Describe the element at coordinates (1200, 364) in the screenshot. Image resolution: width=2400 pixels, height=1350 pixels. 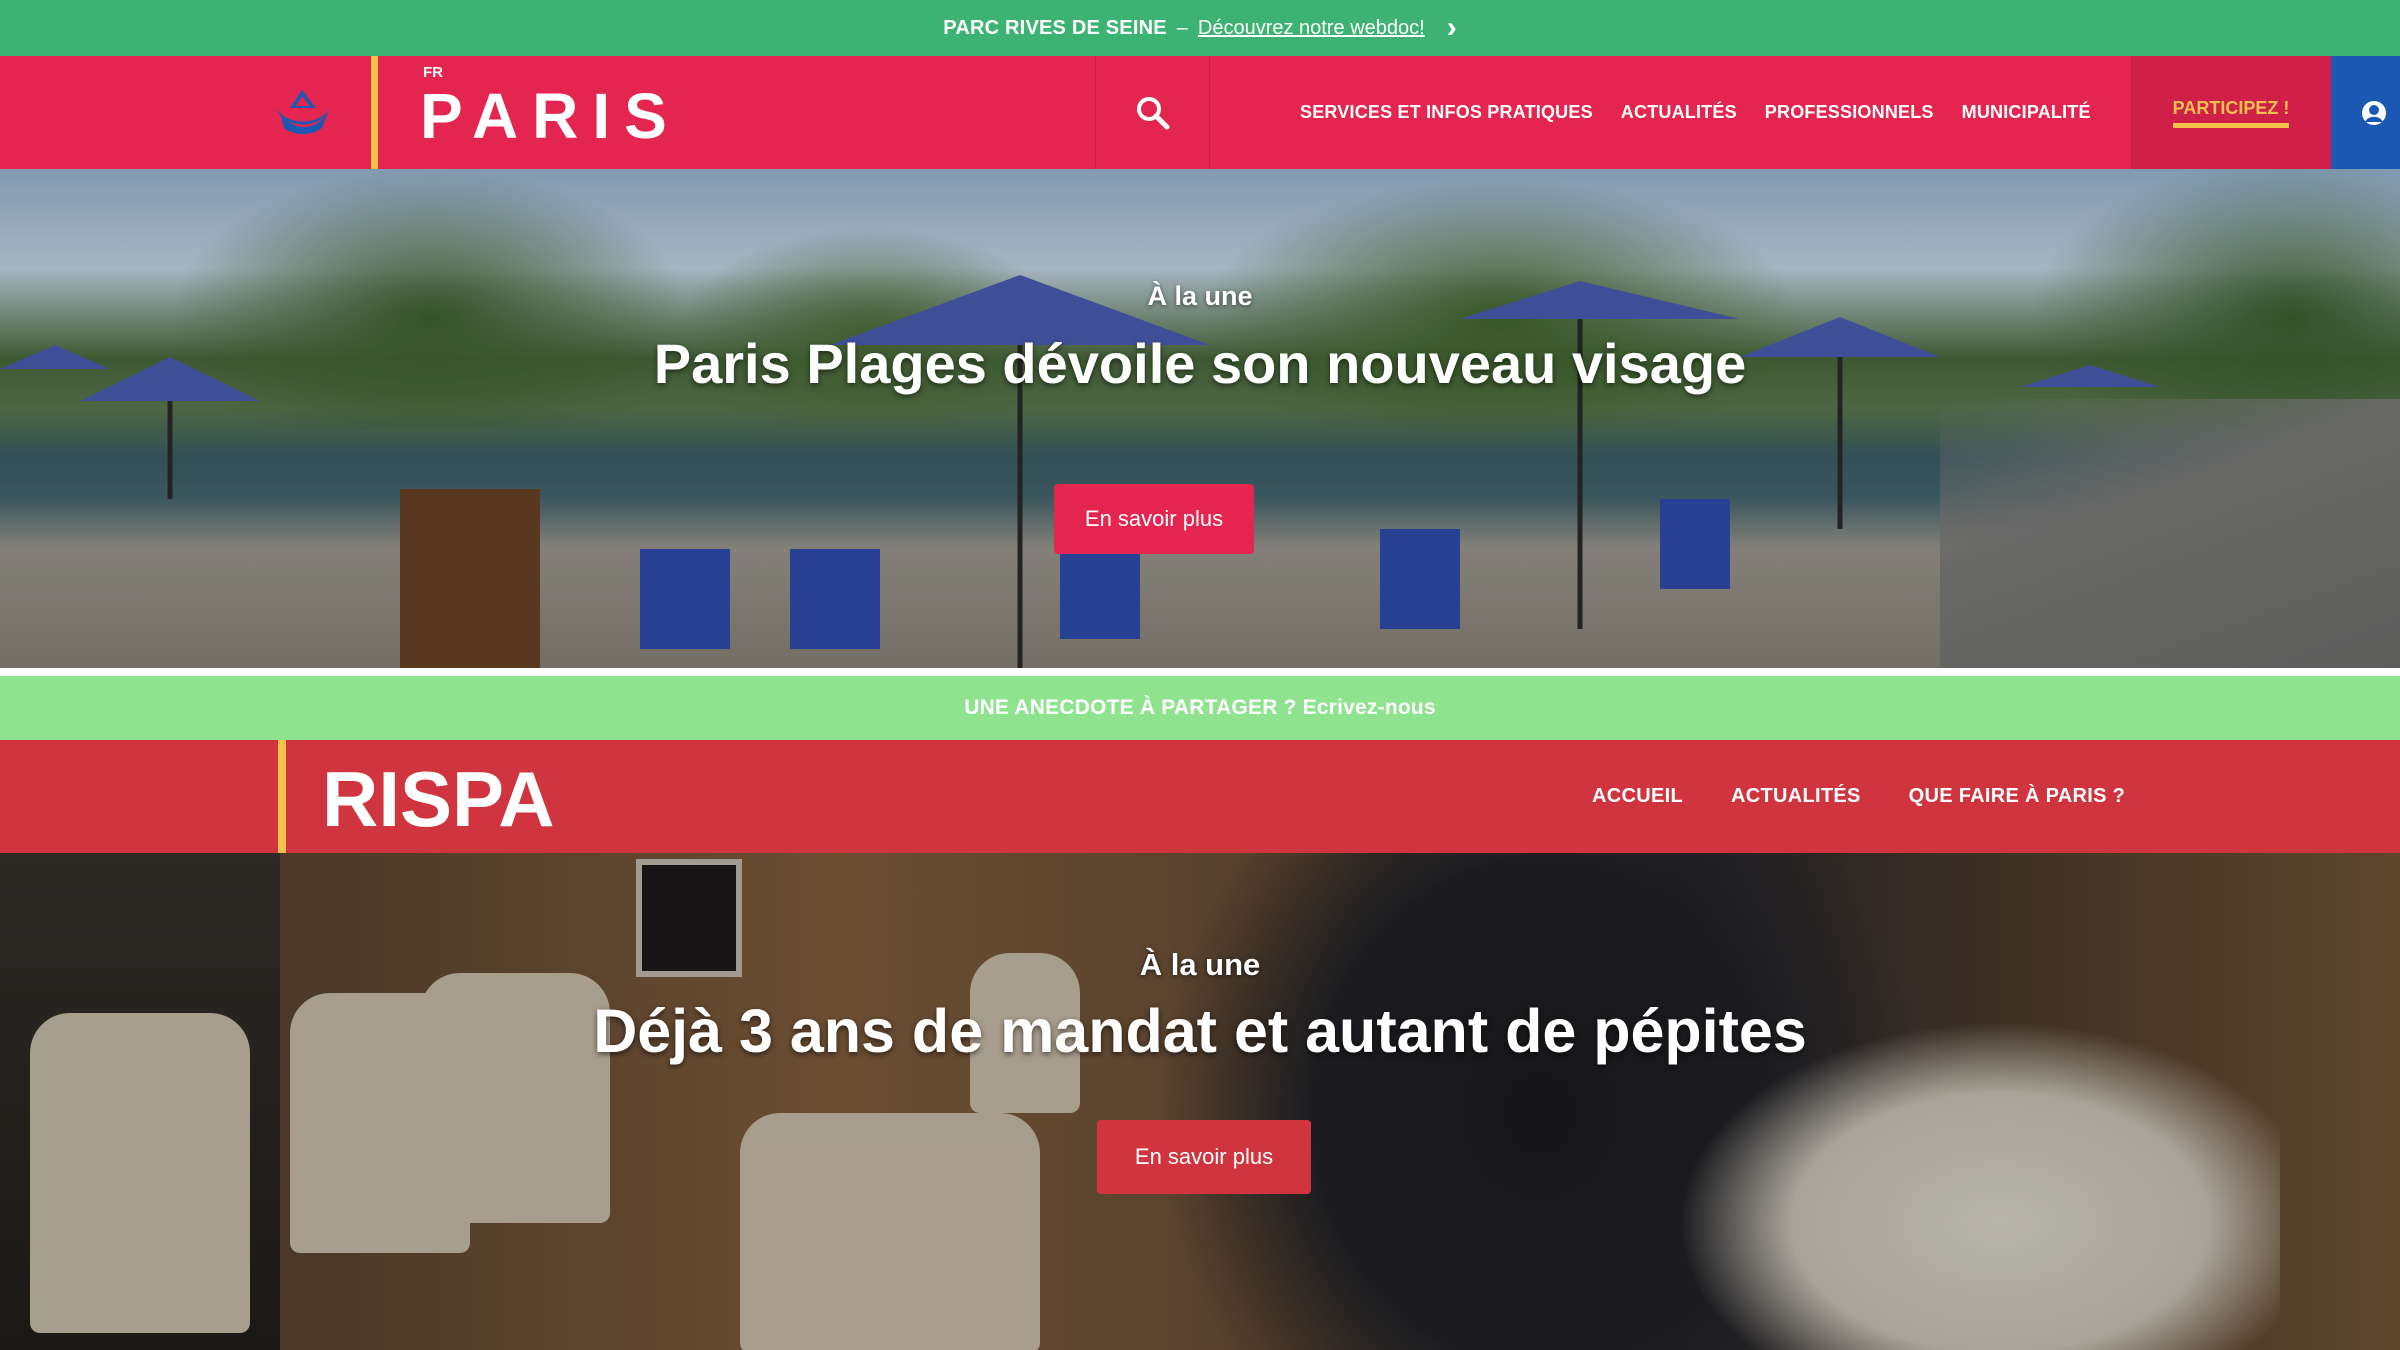
I see `hero-title: Paris Plages dévoile son nouveau visage` at that location.